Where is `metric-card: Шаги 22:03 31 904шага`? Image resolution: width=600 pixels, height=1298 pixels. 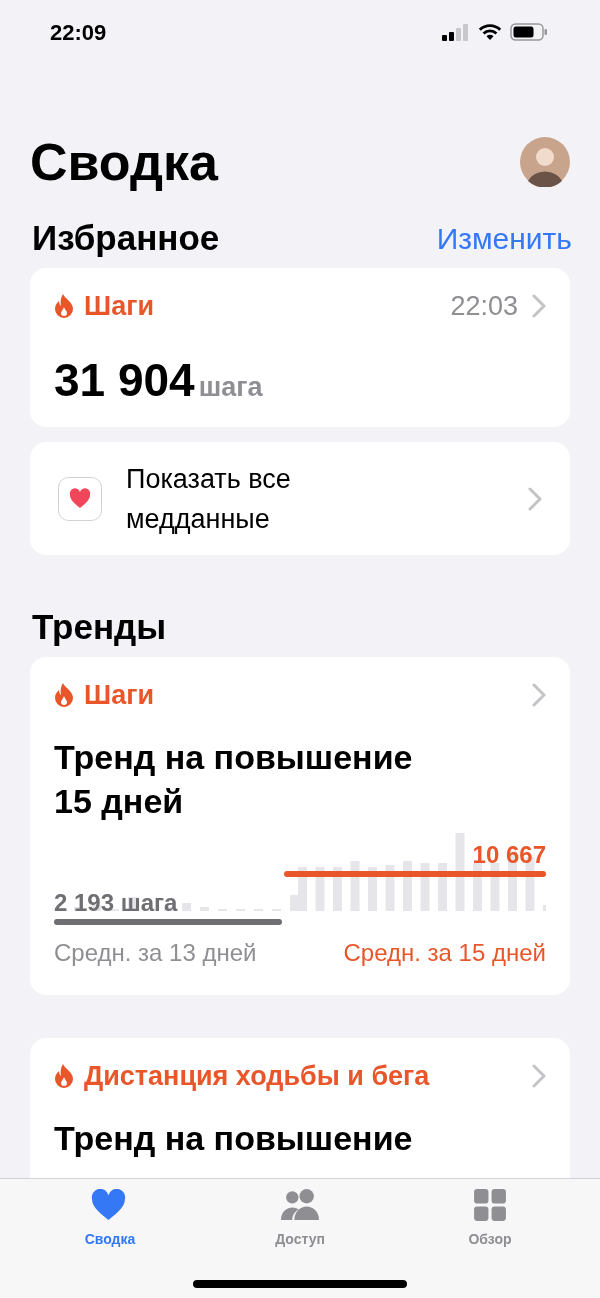
metric-card: Шаги 22:03 31 904шага is located at coordinates (300, 347).